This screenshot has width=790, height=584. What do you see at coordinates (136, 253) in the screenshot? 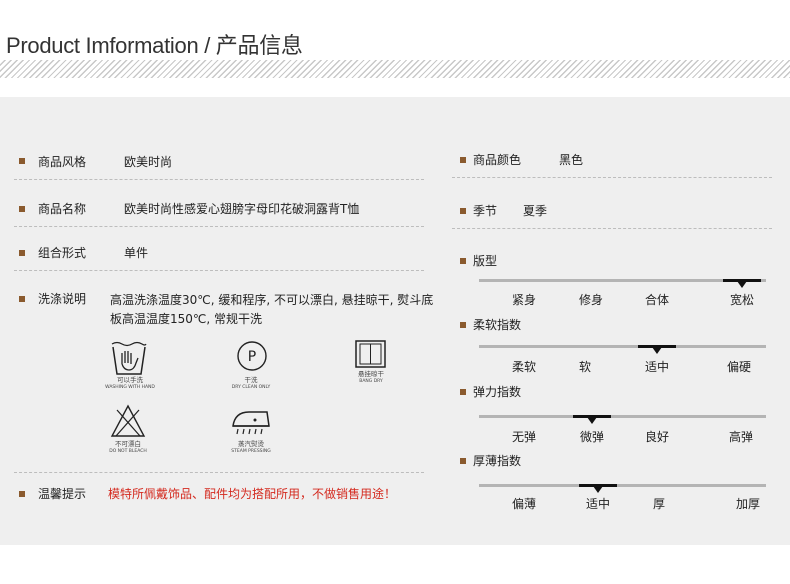
I see `combo-value: 单件` at bounding box center [136, 253].